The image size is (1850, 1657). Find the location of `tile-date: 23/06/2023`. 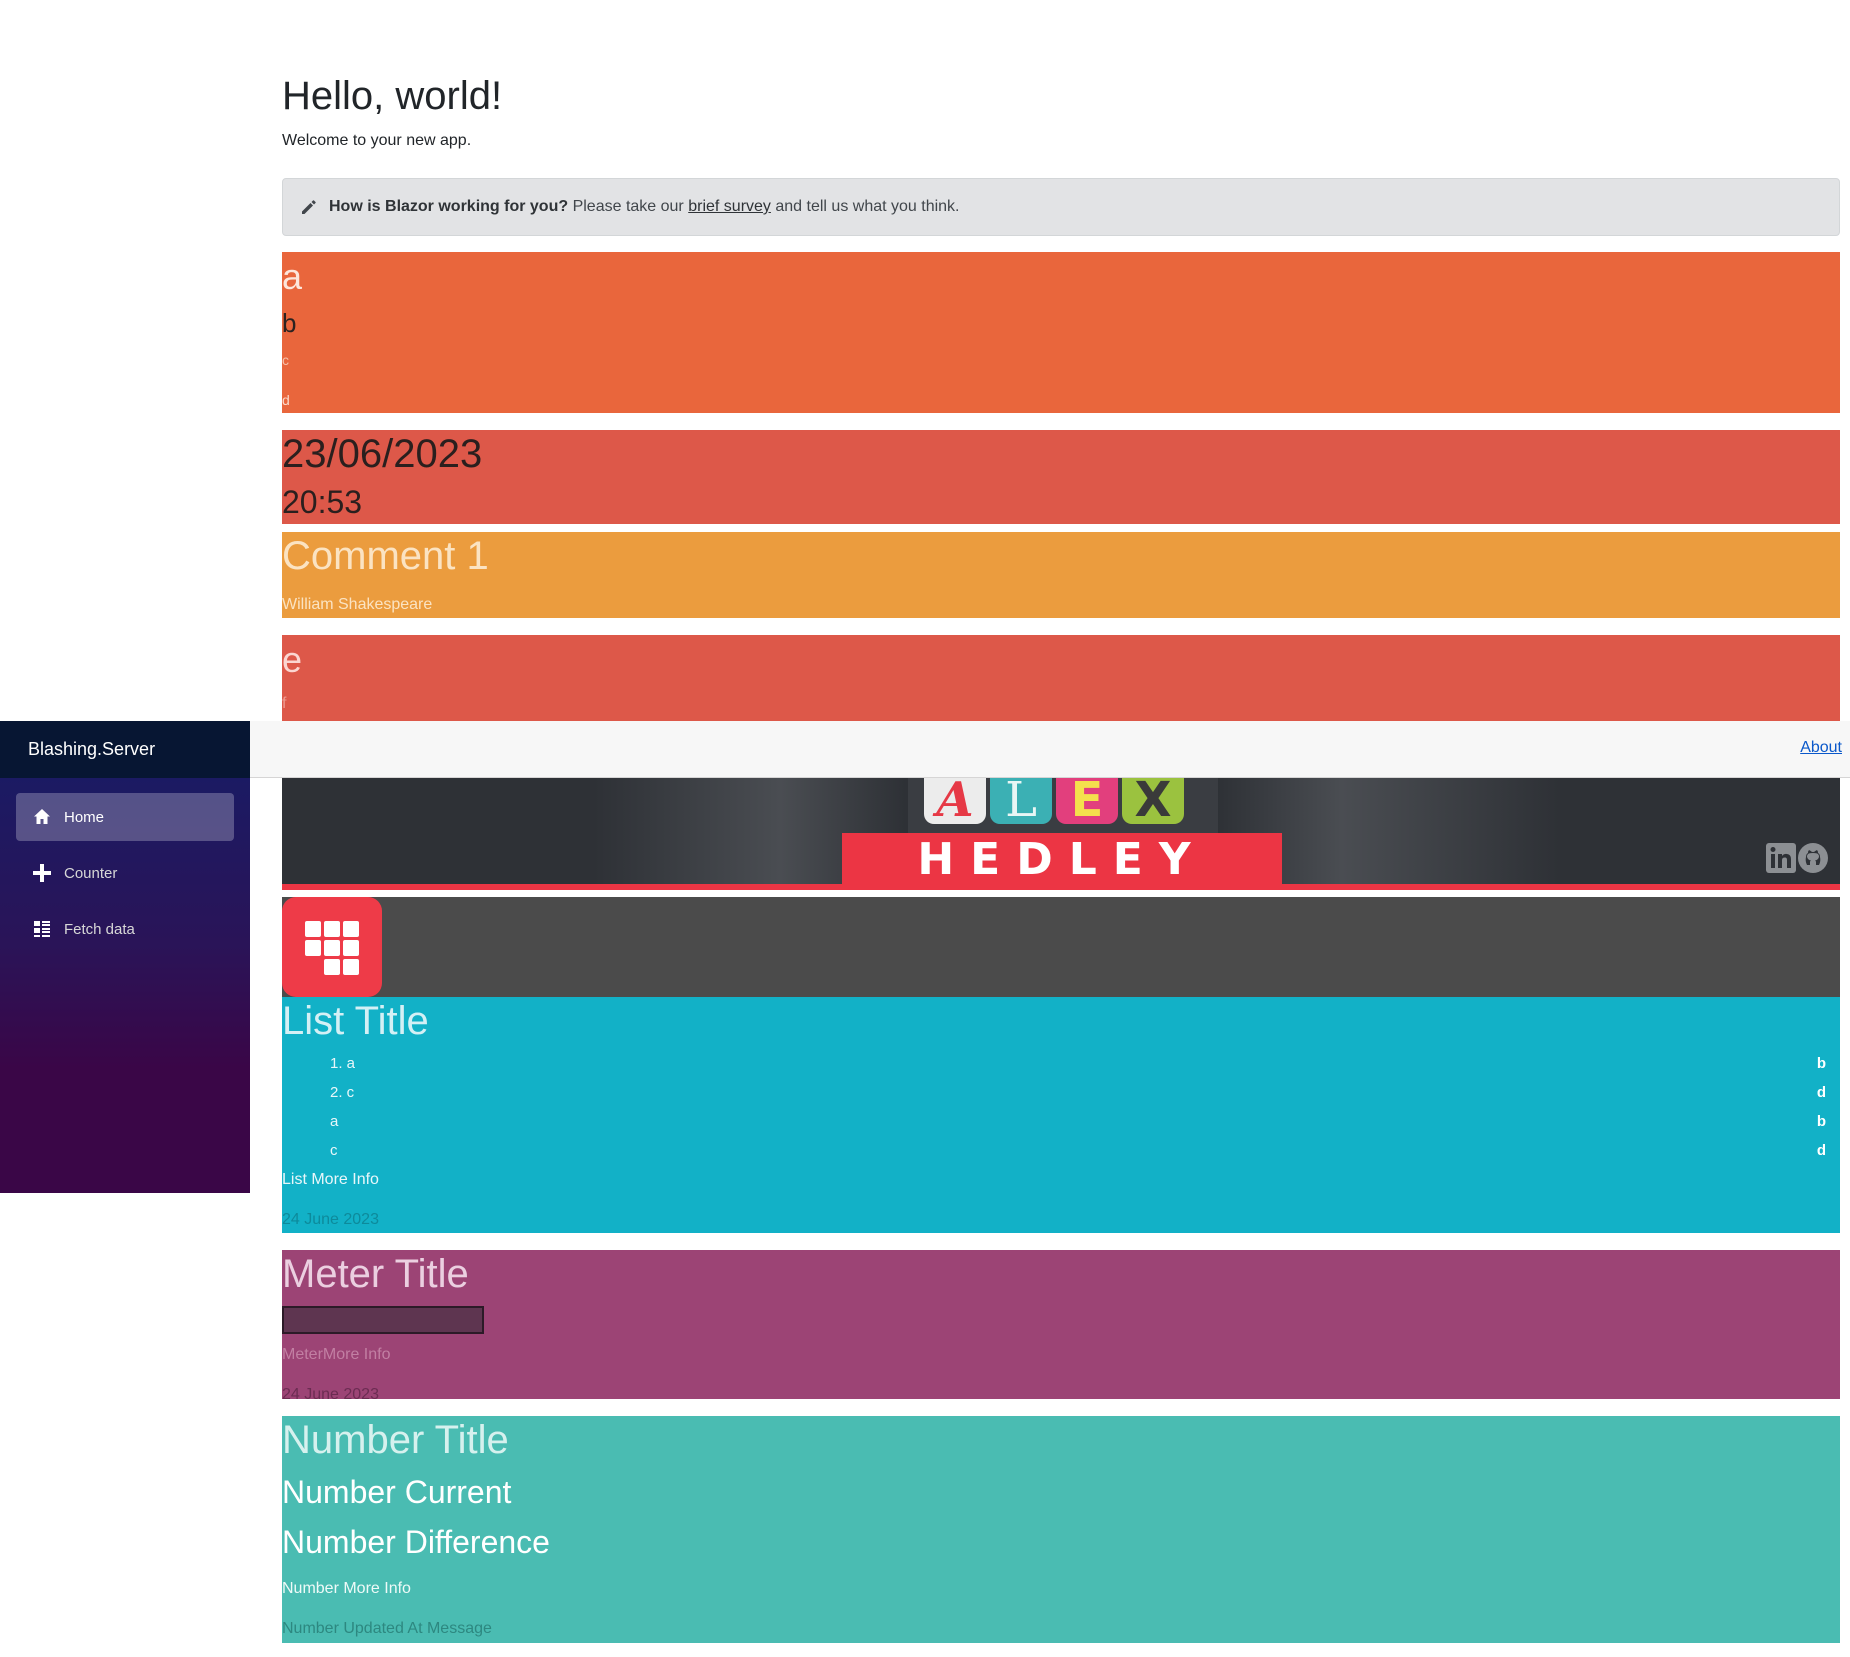

tile-date: 23/06/2023 is located at coordinates (382, 454).